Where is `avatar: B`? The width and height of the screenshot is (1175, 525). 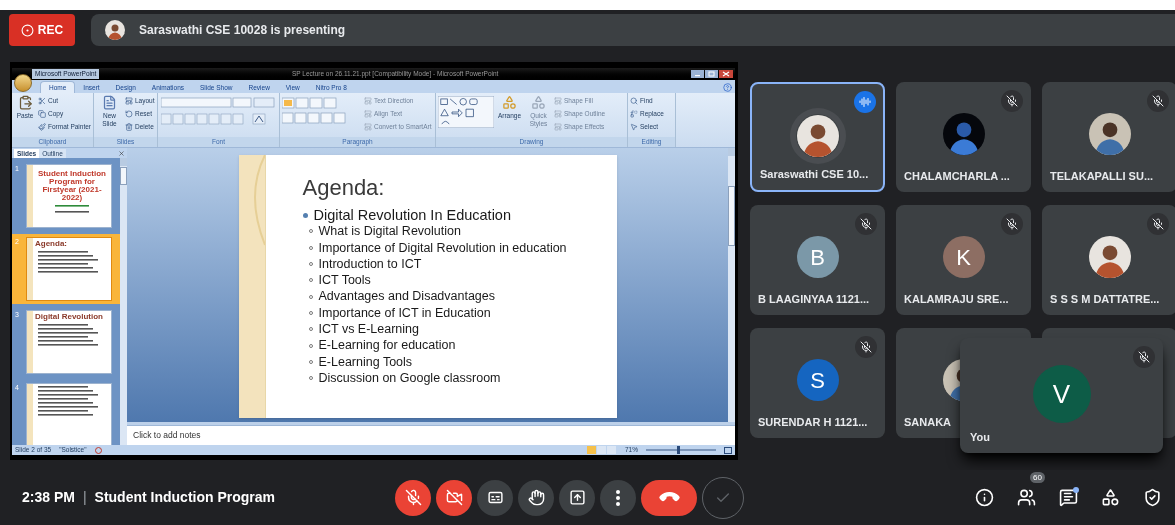
avatar: B is located at coordinates (817, 257).